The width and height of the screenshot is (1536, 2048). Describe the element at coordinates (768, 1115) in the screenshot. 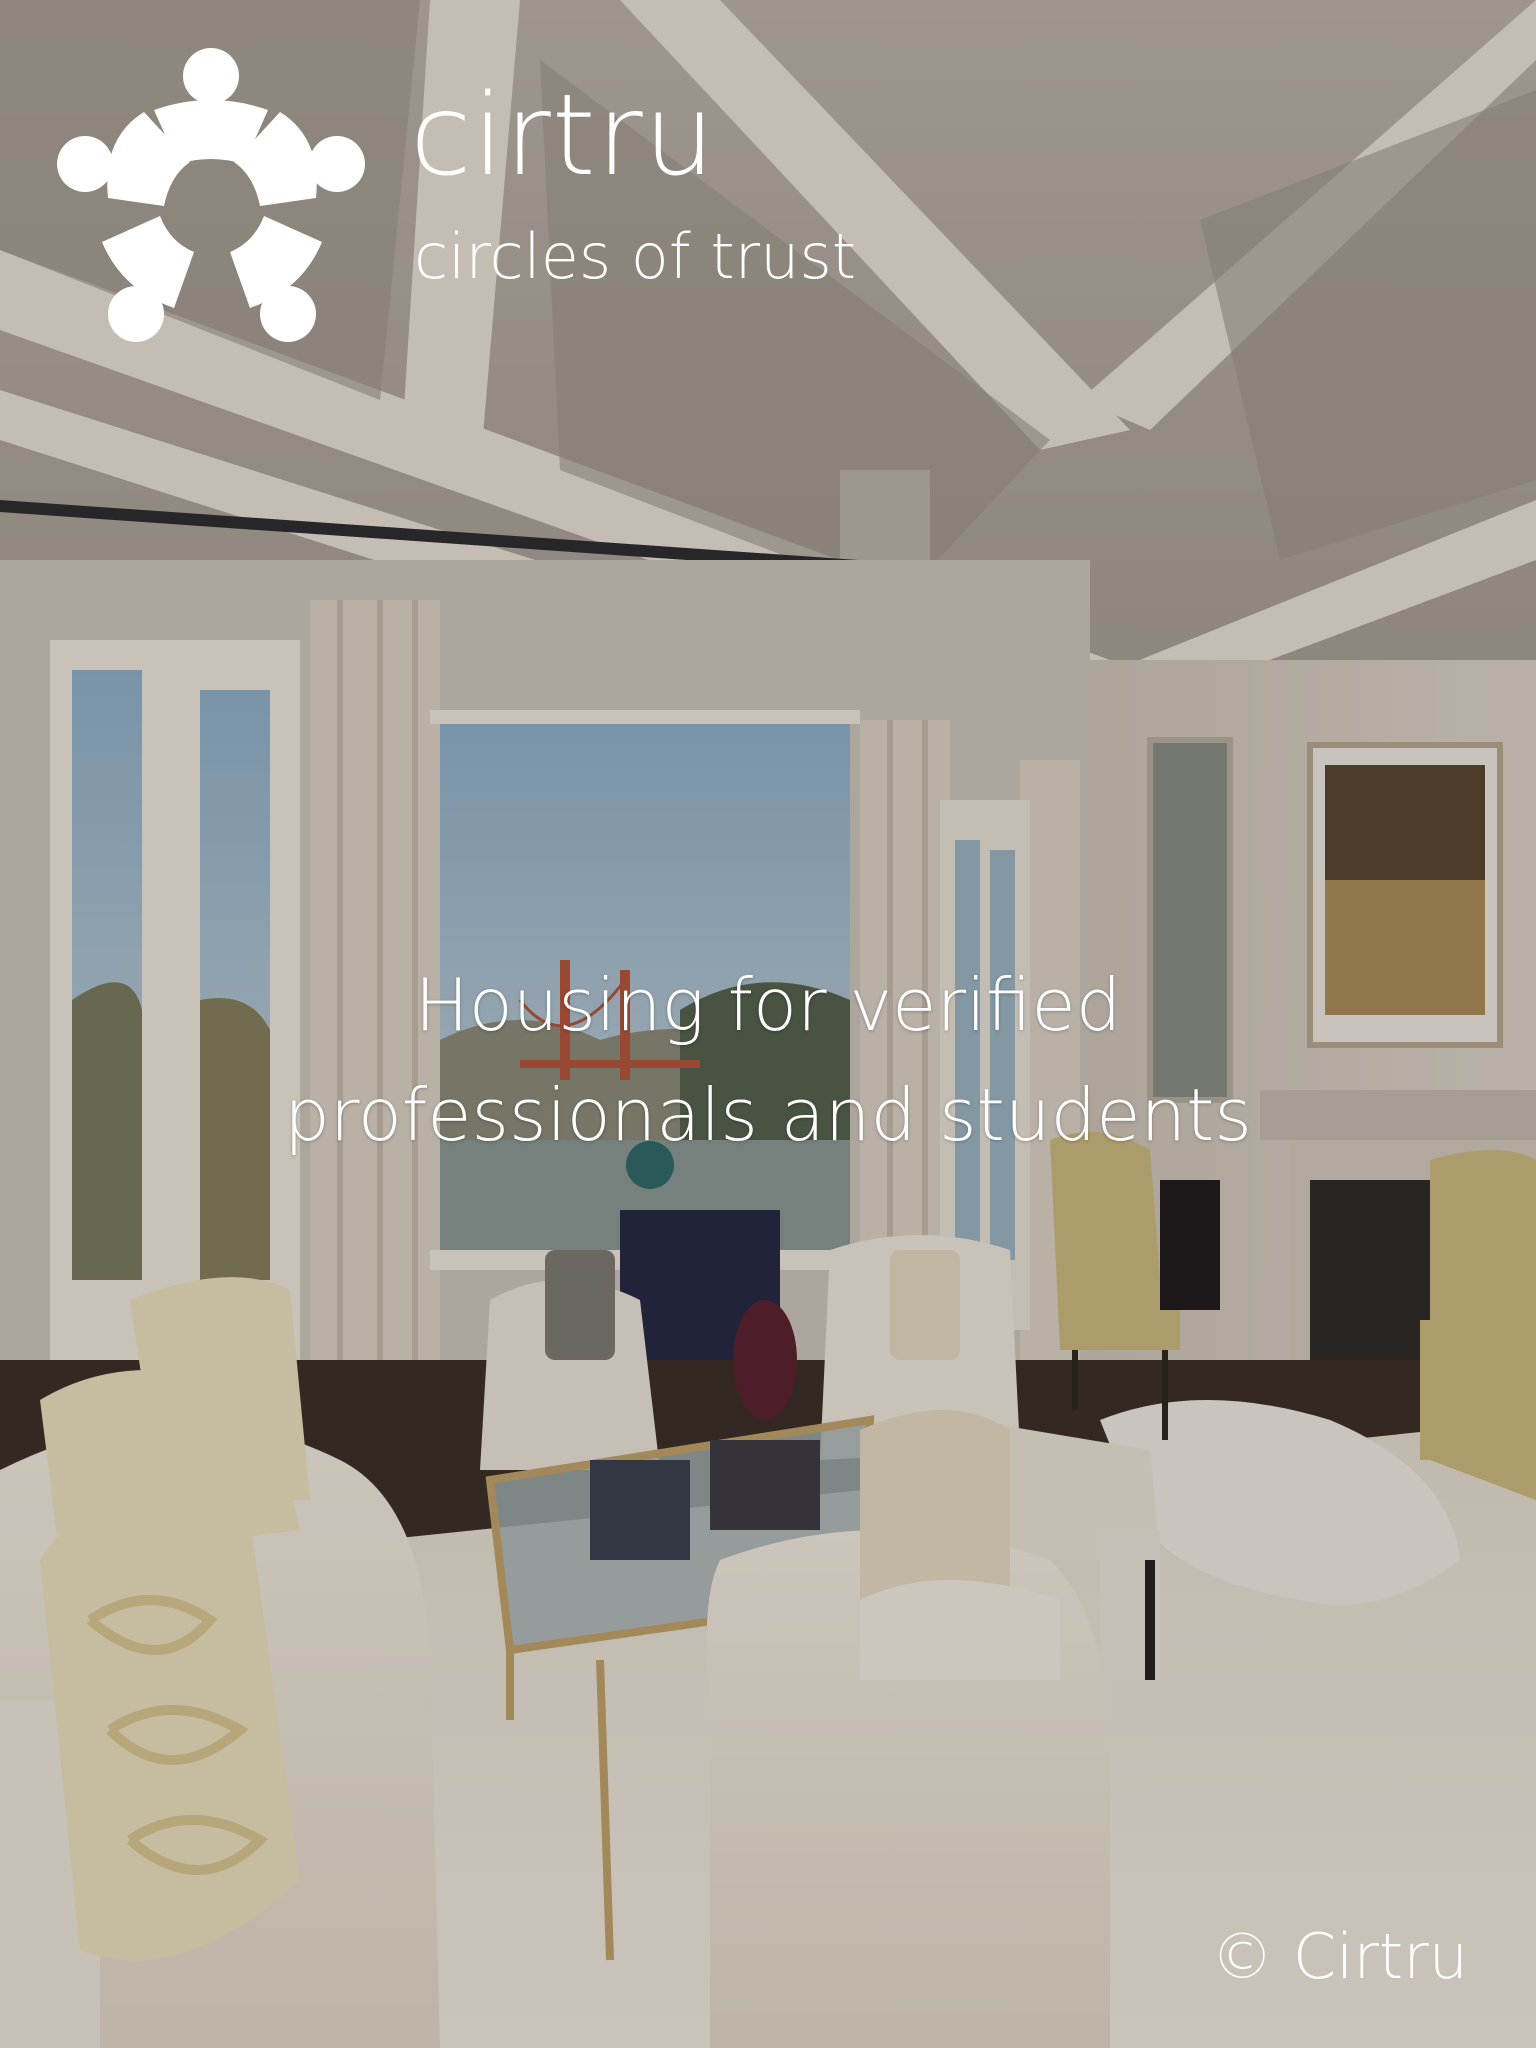

I see `headline-line-2: professionals and students` at that location.